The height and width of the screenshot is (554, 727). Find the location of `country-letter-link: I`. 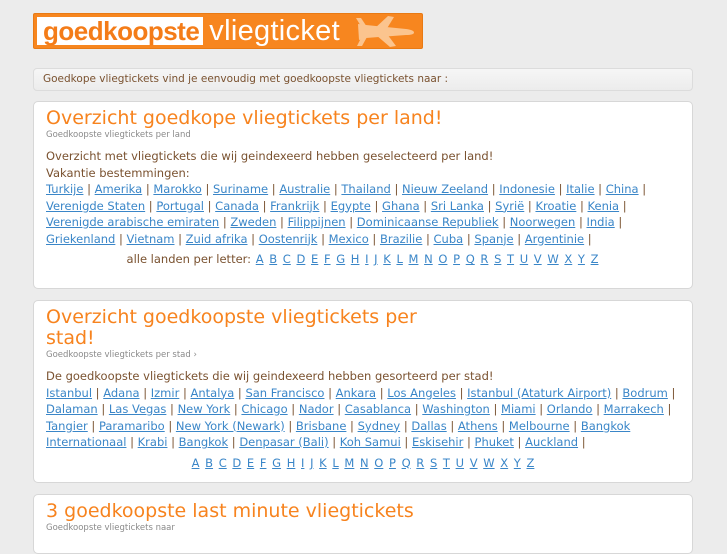

country-letter-link: I is located at coordinates (366, 259).